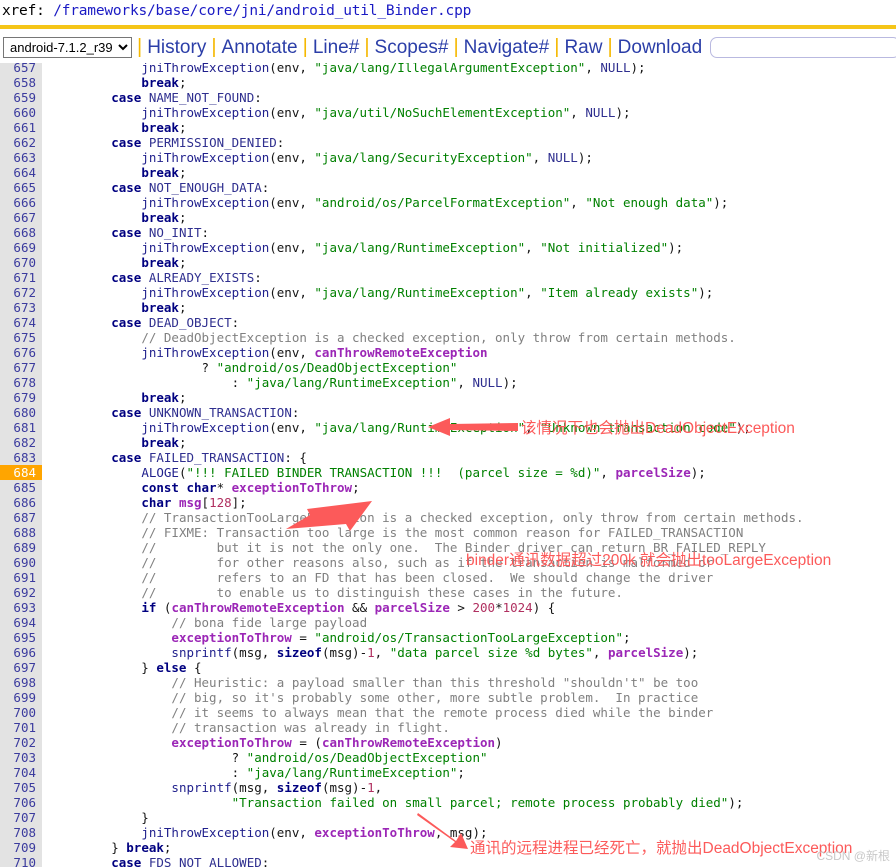 This screenshot has width=896, height=867. Describe the element at coordinates (21, 352) in the screenshot. I see `line-number: 676` at that location.